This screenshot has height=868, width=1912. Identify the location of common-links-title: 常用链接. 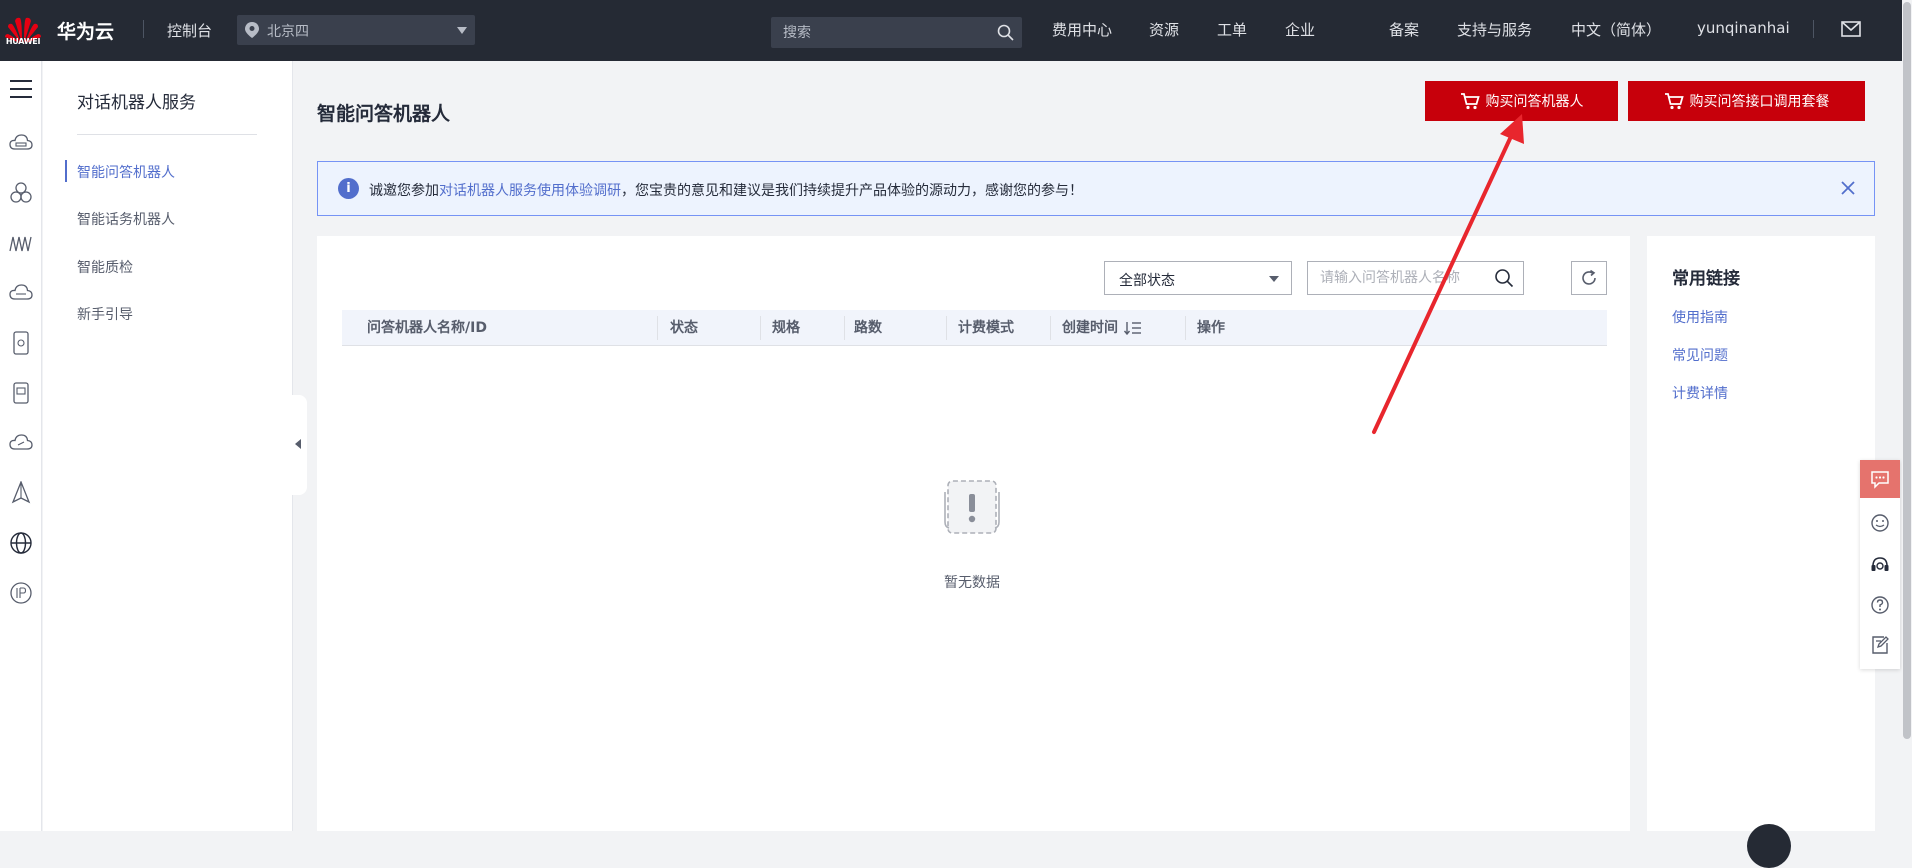
(1706, 279).